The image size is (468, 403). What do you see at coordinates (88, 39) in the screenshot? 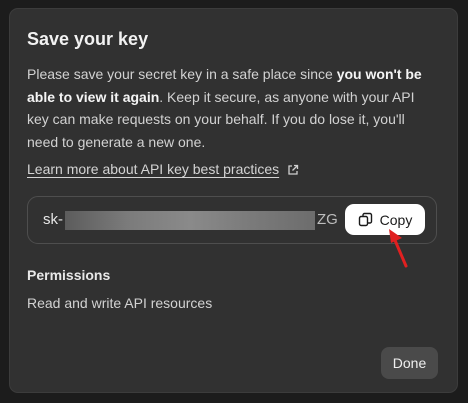
I see `dialog-title: Save your key` at bounding box center [88, 39].